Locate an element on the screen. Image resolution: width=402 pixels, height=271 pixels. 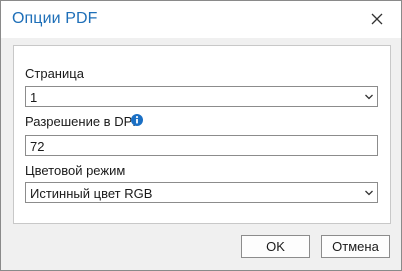
color-mode-label: Цветовой режим is located at coordinates (75, 170).